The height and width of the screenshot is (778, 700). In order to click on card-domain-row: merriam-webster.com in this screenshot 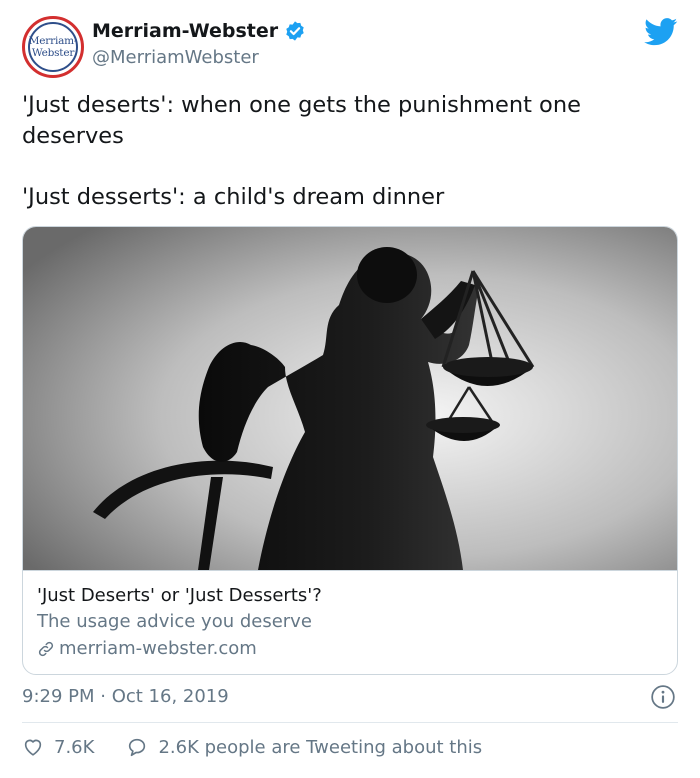, I will do `click(147, 648)`.